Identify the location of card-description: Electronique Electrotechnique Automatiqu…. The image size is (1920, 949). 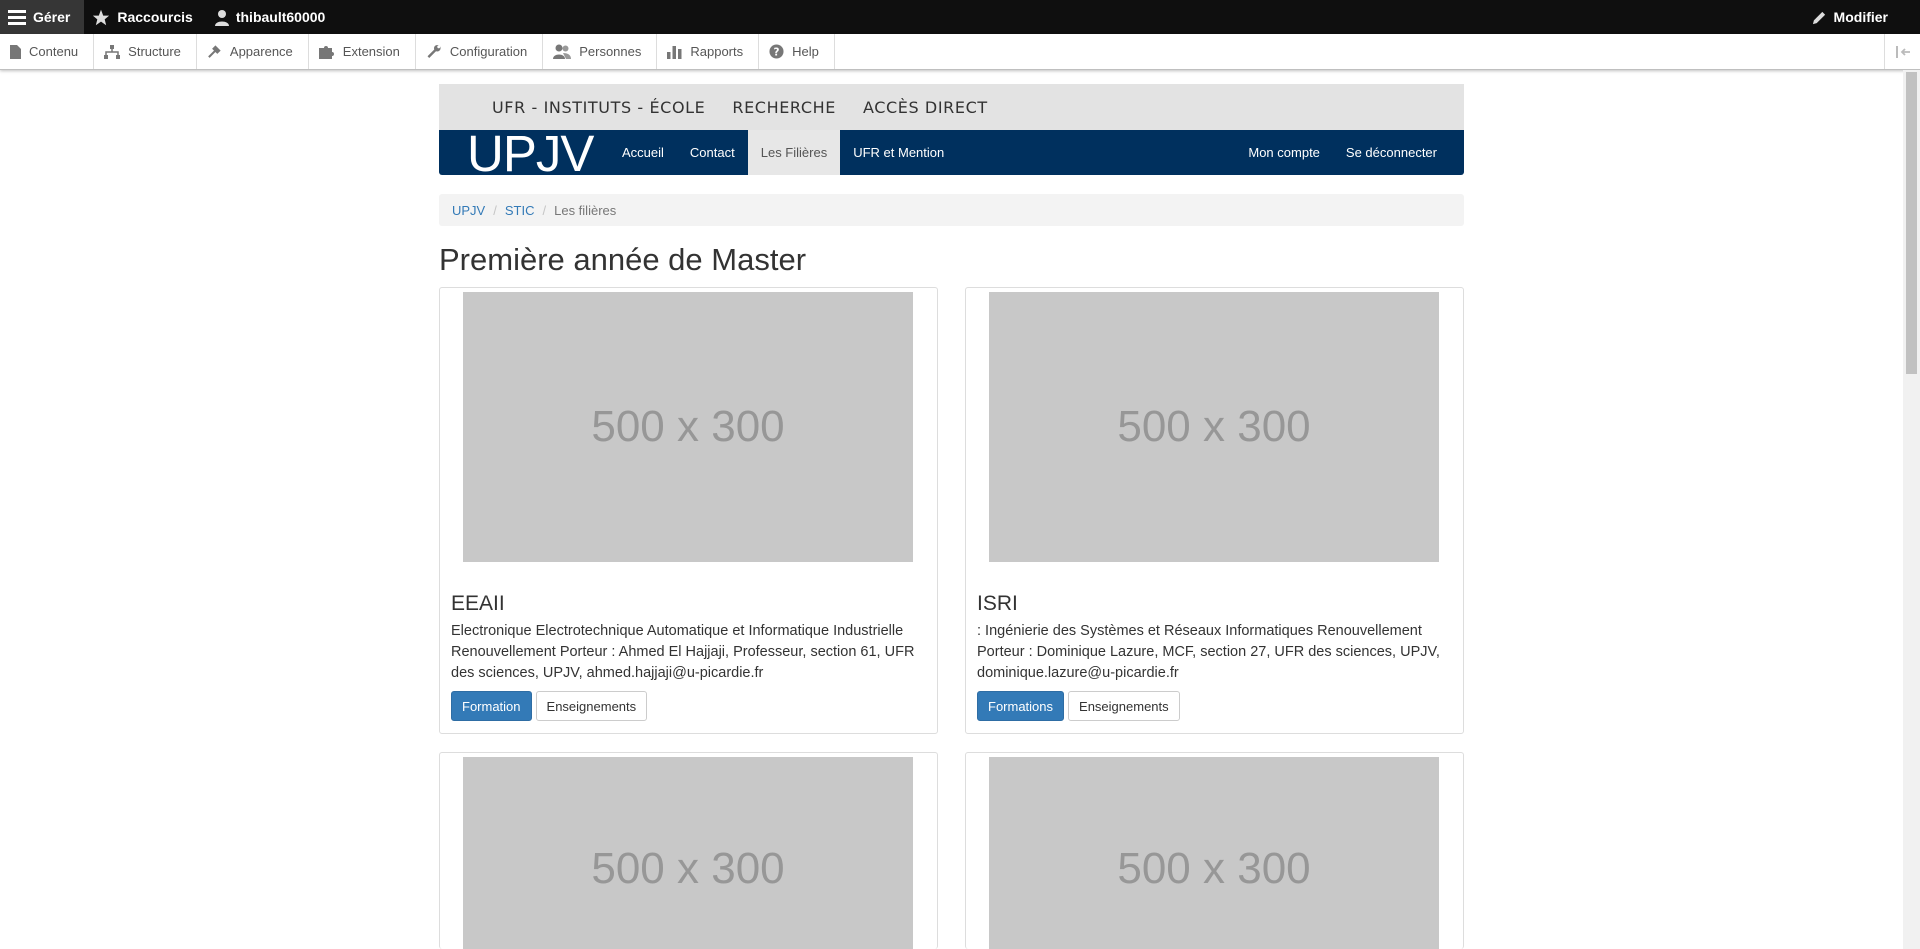
(683, 652).